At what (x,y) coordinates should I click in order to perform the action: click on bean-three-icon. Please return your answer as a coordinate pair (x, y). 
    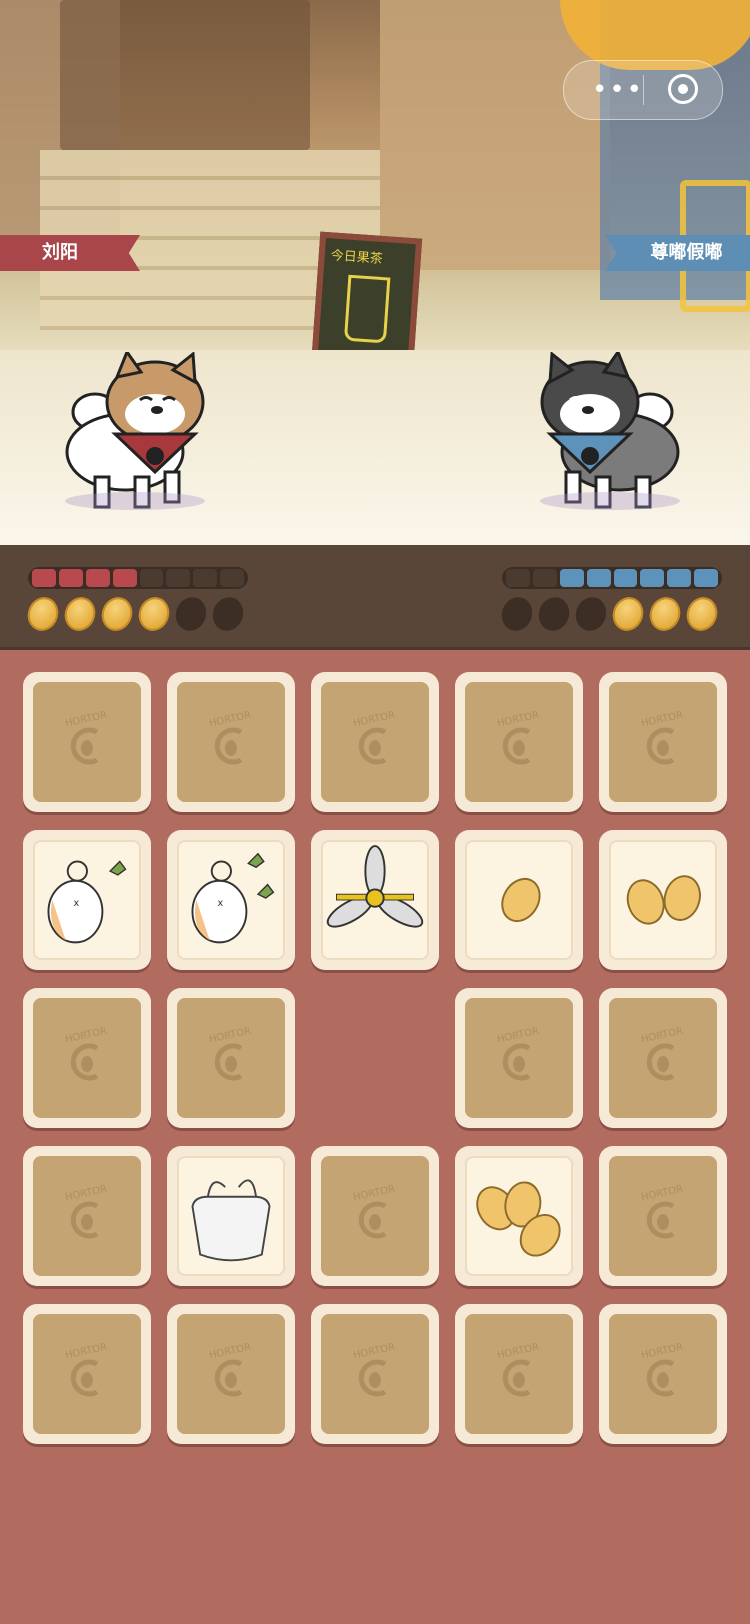
    Looking at the image, I should click on (519, 1216).